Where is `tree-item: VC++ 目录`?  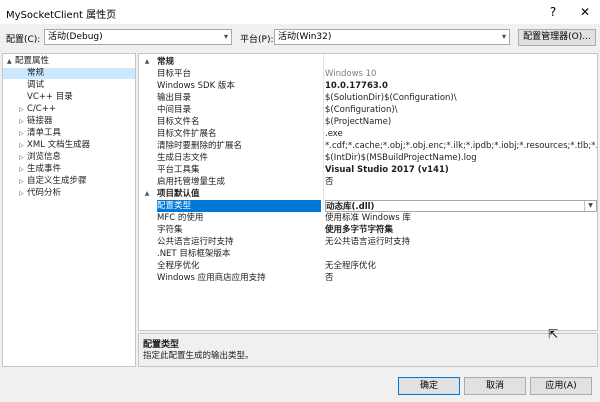
tree-item: VC++ 目录 is located at coordinates (69, 97).